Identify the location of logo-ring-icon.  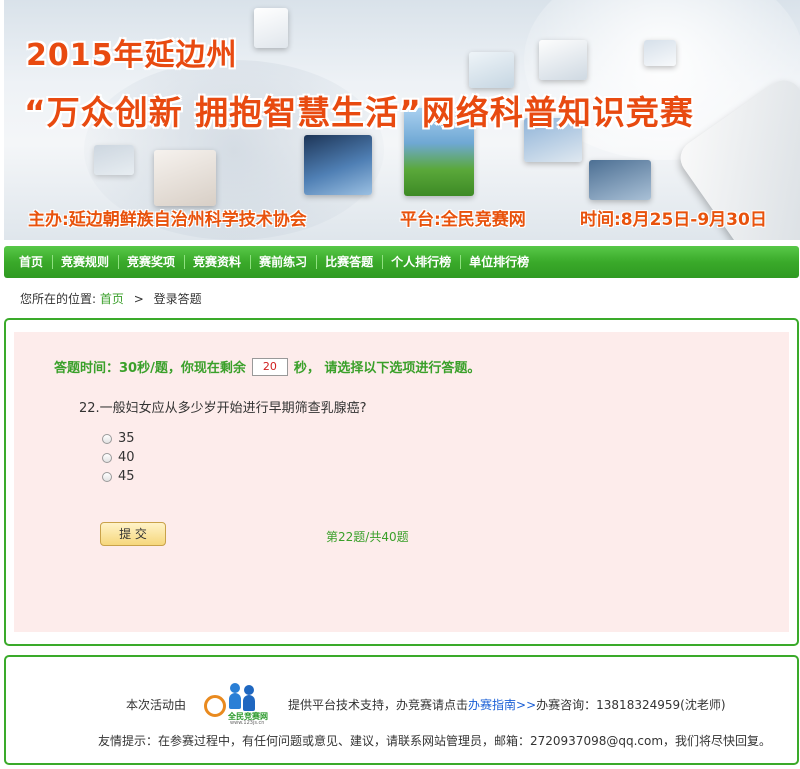
(215, 706).